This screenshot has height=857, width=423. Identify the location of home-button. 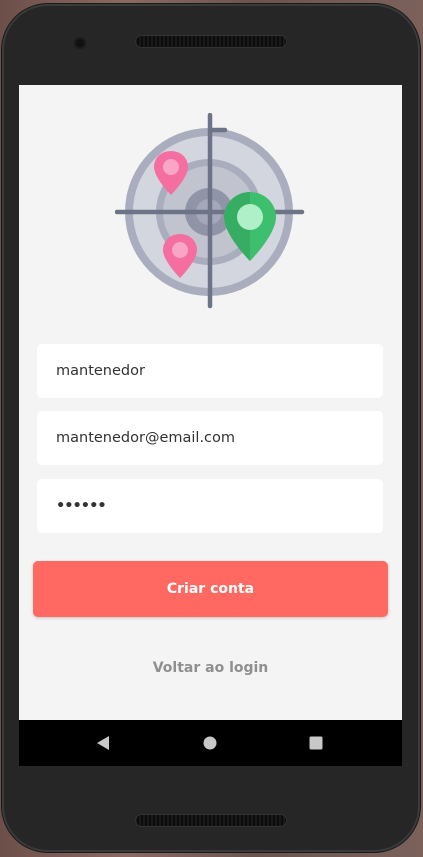
(210, 743).